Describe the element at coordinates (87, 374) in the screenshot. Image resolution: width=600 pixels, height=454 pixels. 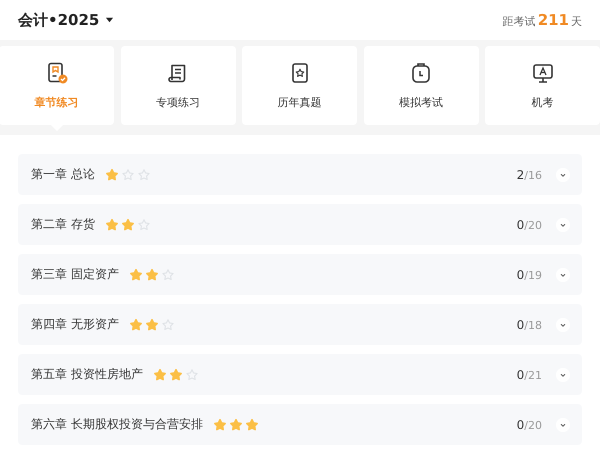
I see `chapter-title: 第五章 投资性房地产` at that location.